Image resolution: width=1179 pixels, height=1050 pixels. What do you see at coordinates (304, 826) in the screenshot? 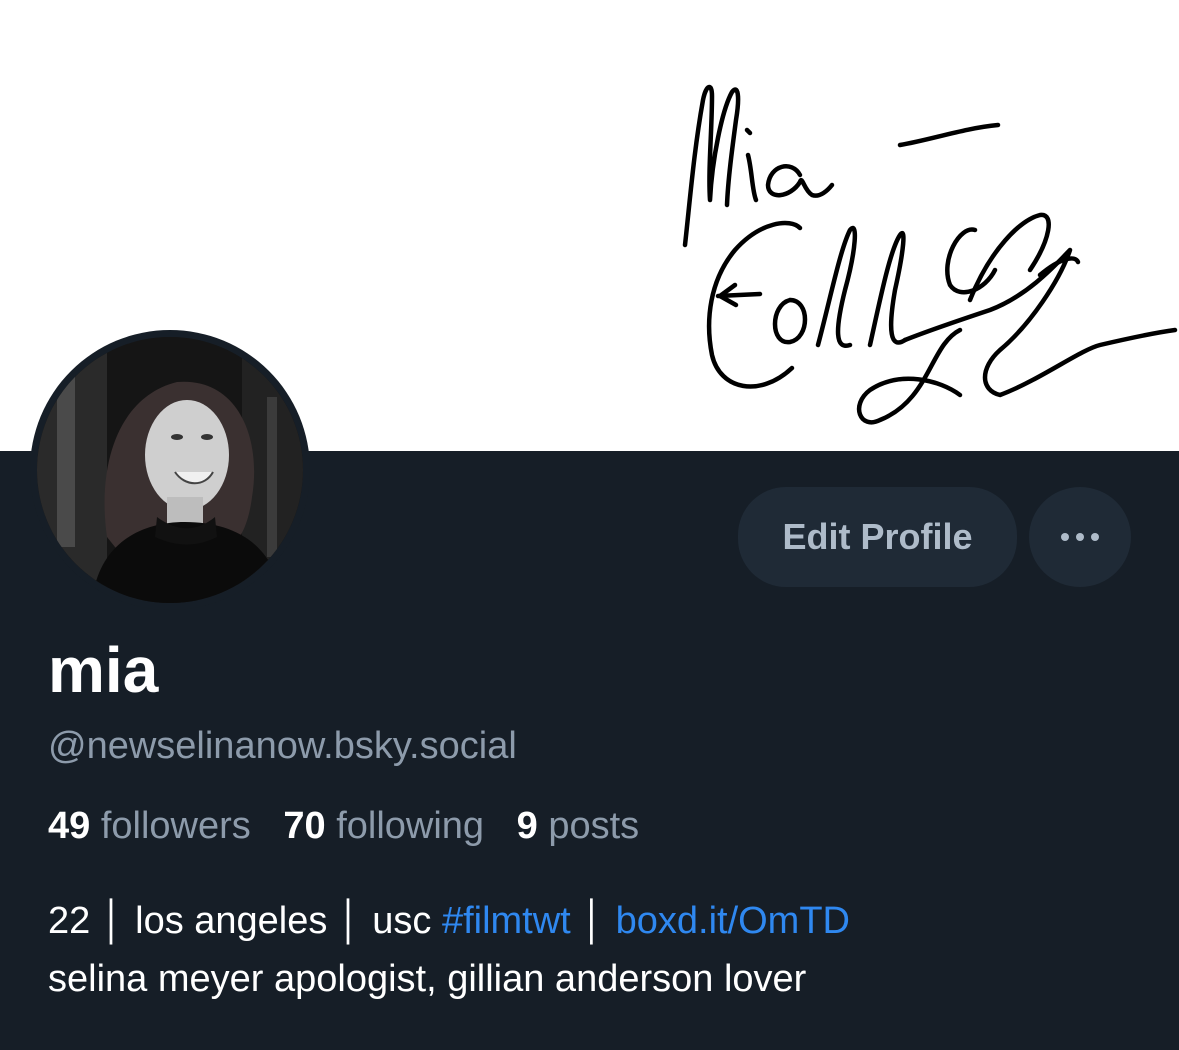
I see `following-count: 70` at bounding box center [304, 826].